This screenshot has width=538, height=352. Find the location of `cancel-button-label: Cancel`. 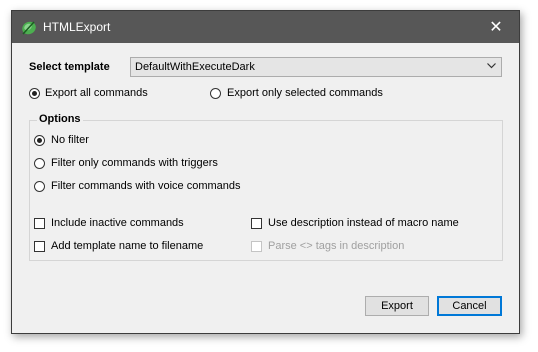

cancel-button-label: Cancel is located at coordinates (469, 306).